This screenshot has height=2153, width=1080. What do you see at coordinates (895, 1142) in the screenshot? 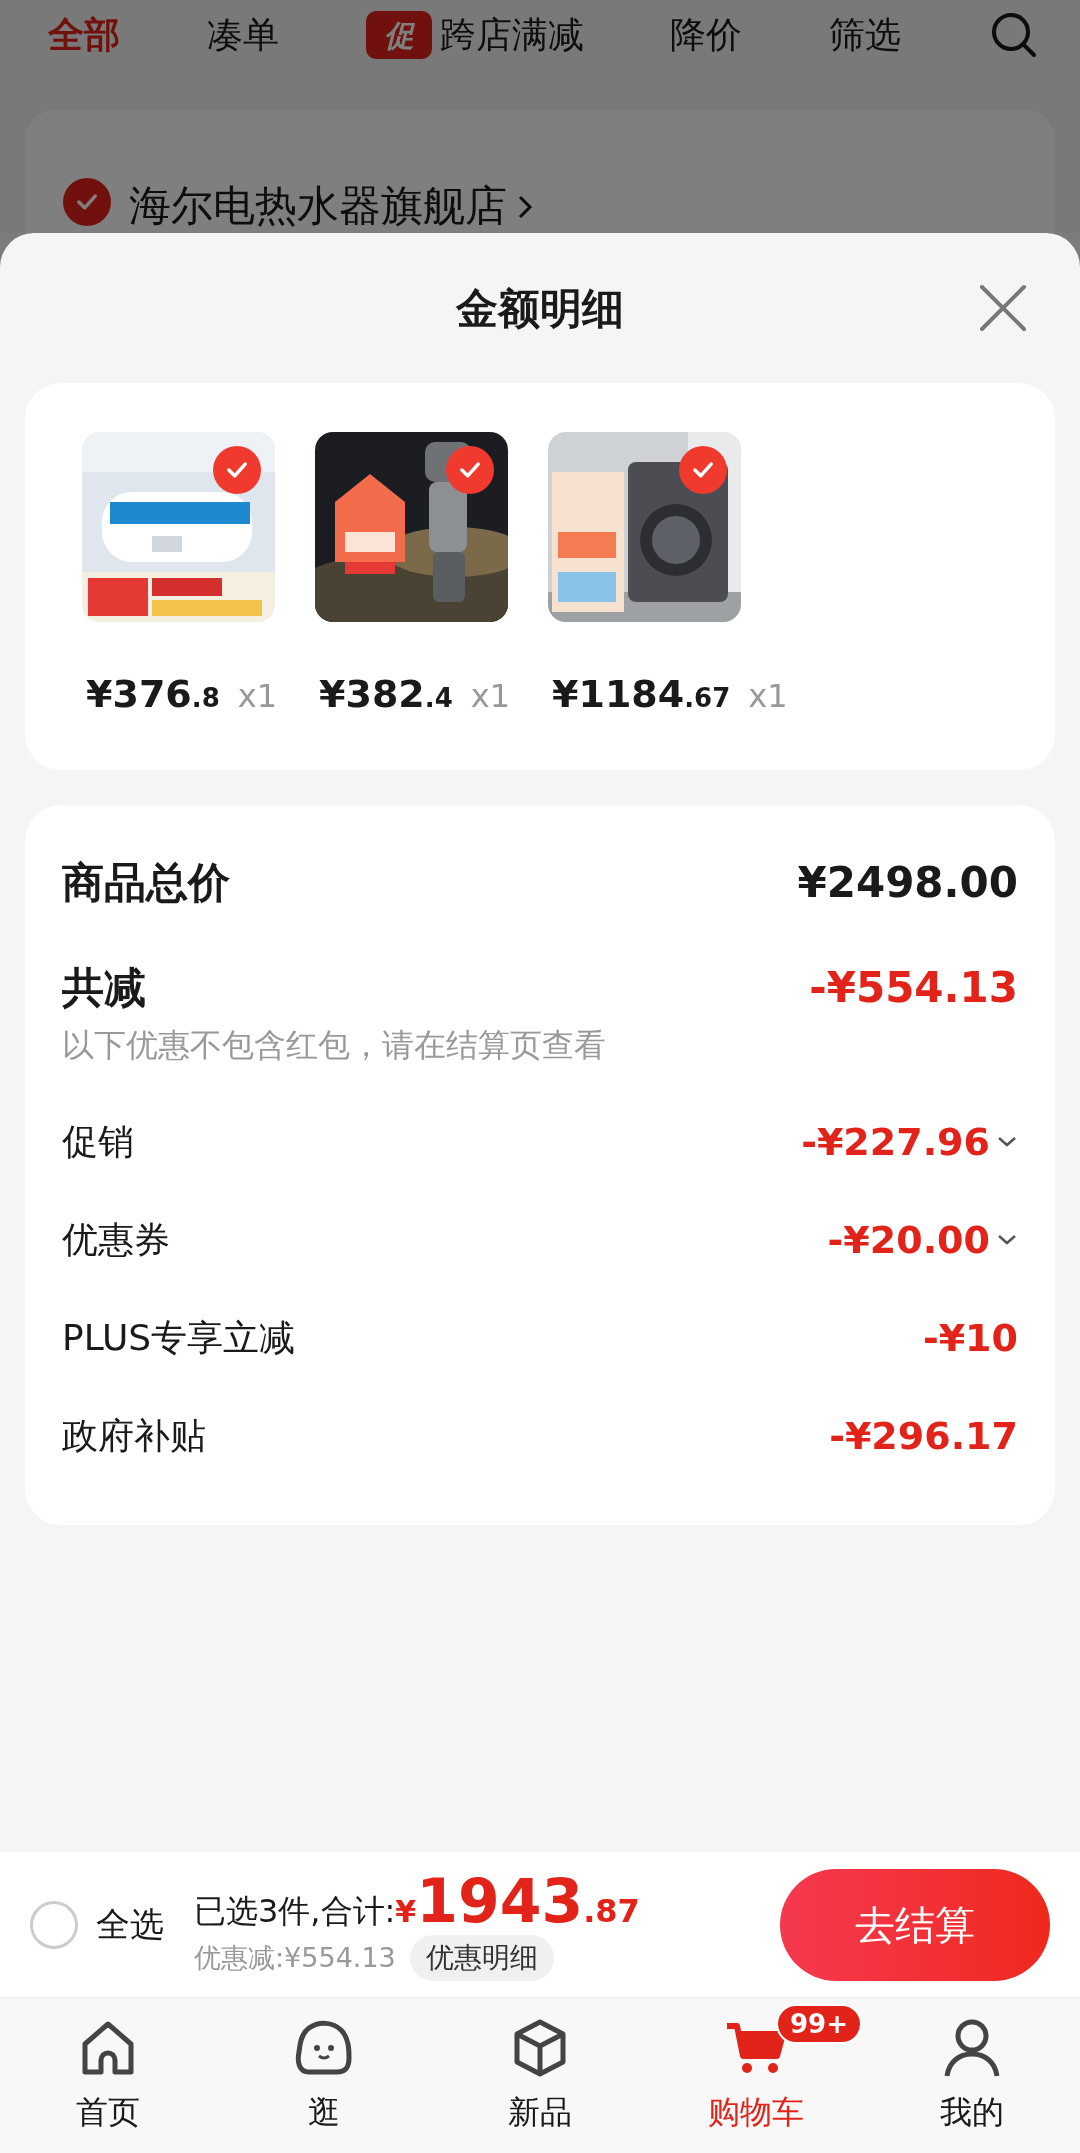
I see `row-value: -¥227.96` at bounding box center [895, 1142].